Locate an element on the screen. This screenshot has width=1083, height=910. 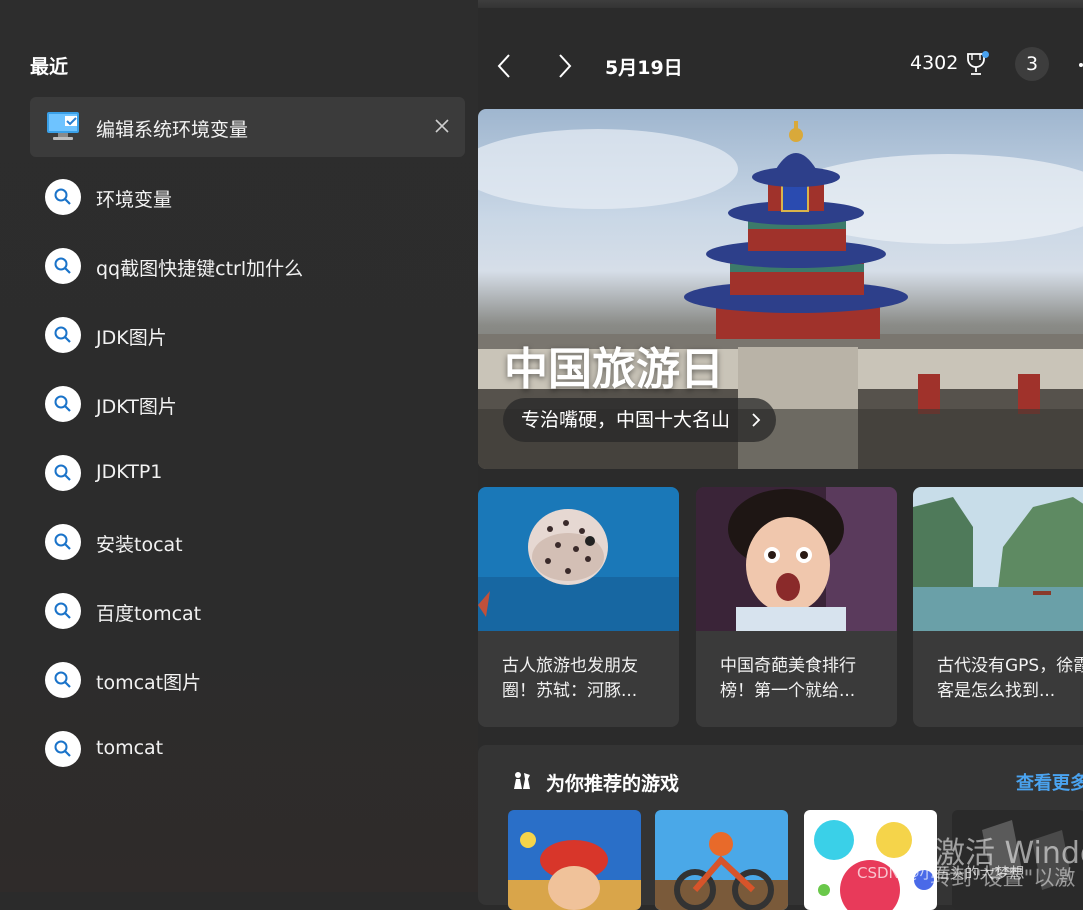
recent-search-item: tomcat is located at coordinates (247, 749).